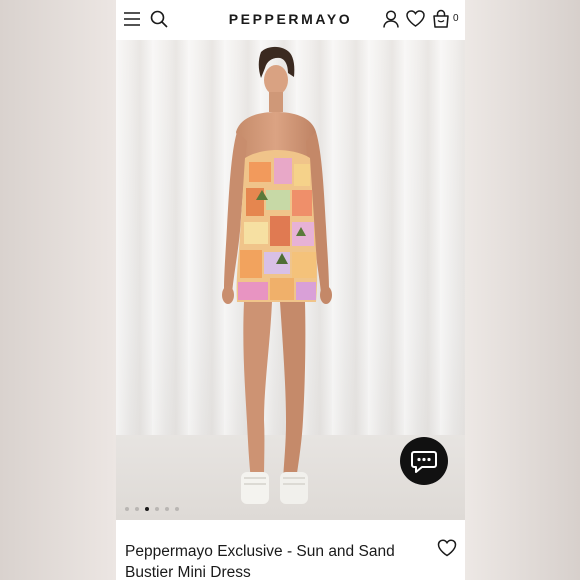 The height and width of the screenshot is (580, 580). Describe the element at coordinates (152, 509) in the screenshot. I see `gallery-pagination` at that location.